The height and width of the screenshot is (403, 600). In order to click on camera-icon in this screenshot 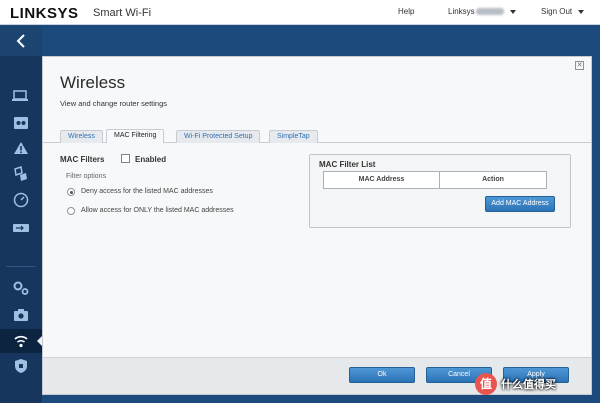, I will do `click(21, 315)`.